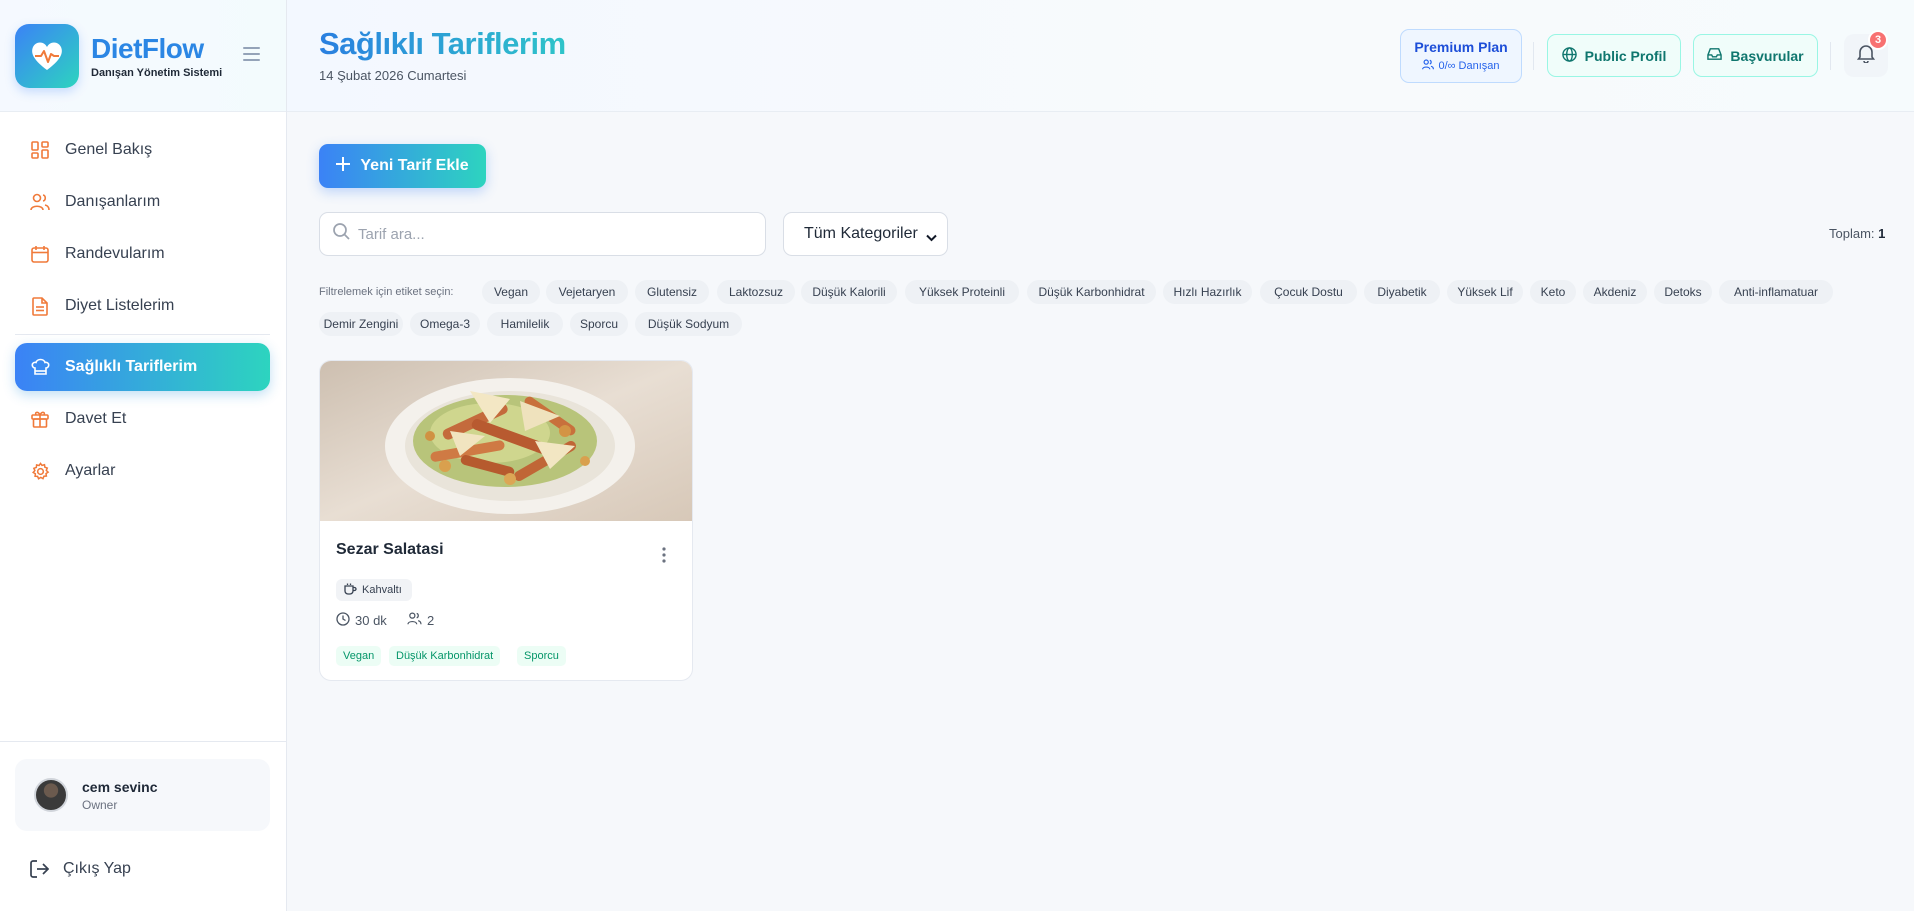 This screenshot has height=911, width=1914. Describe the element at coordinates (541, 656) in the screenshot. I see `recipe-tag: Sporcu` at that location.